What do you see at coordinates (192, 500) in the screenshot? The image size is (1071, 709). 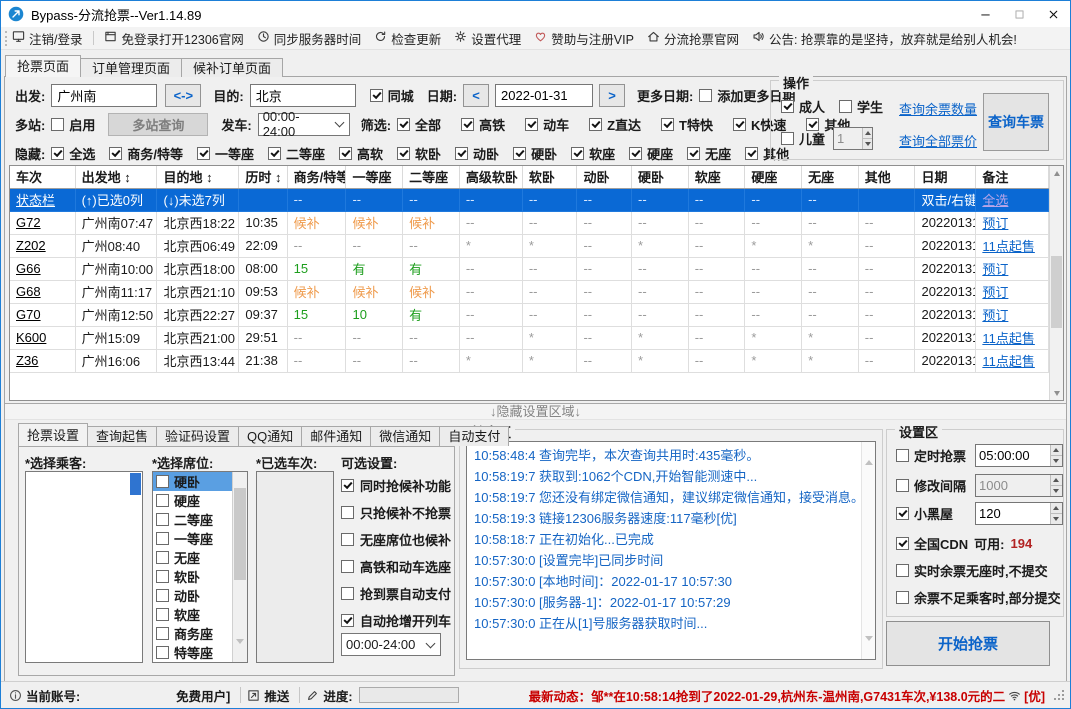 I see `seat-option-1: 硬座` at bounding box center [192, 500].